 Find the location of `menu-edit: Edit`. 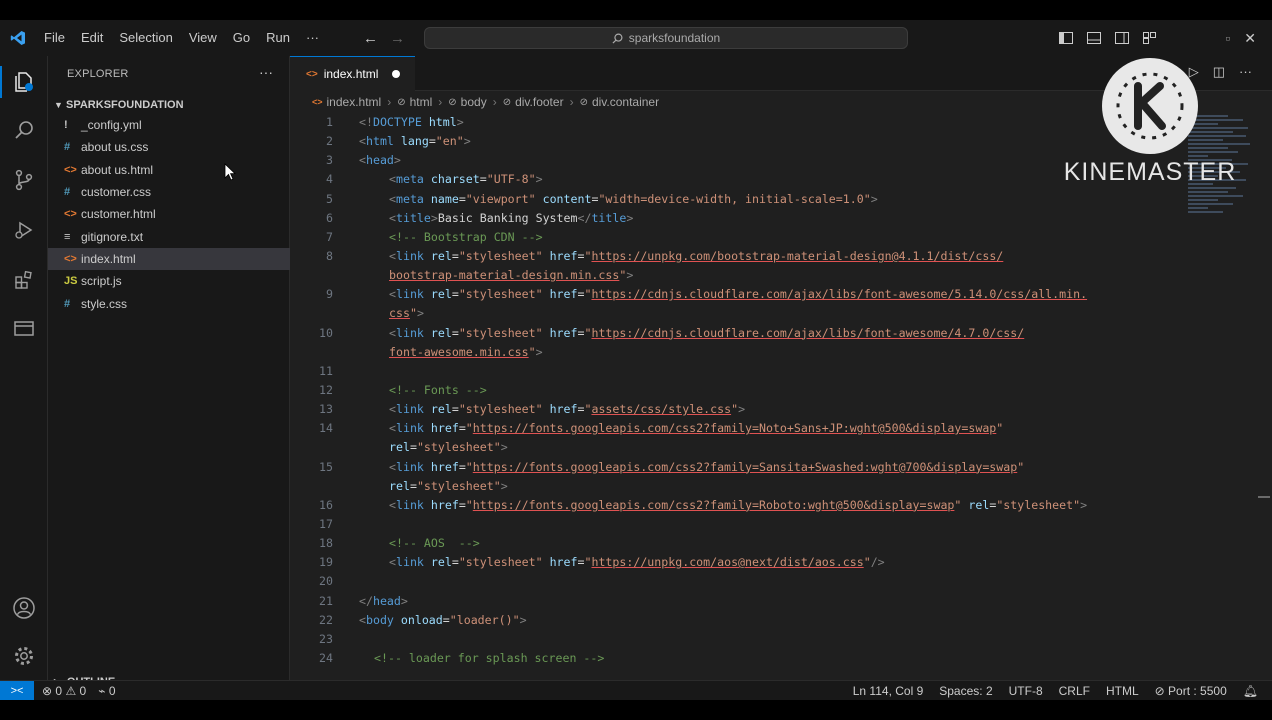

menu-edit: Edit is located at coordinates (92, 38).